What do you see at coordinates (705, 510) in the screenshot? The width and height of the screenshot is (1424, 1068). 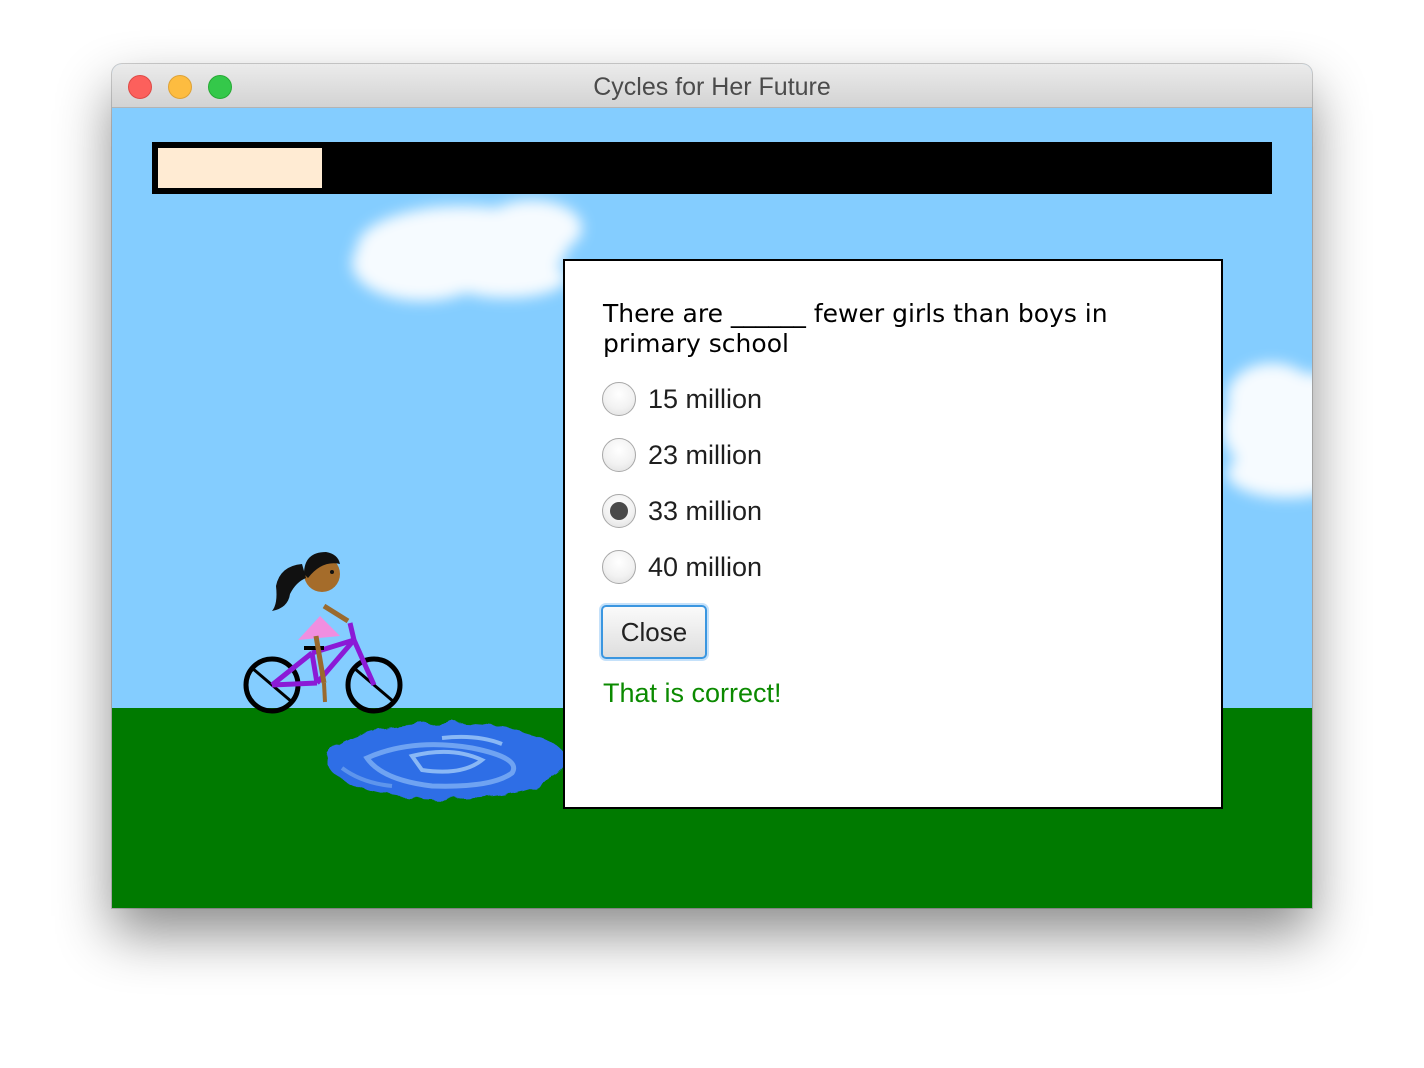 I see `answer-option-3-label: 33 million` at bounding box center [705, 510].